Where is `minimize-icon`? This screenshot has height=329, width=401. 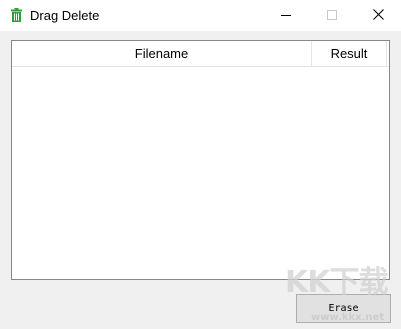
minimize-icon is located at coordinates (286, 16).